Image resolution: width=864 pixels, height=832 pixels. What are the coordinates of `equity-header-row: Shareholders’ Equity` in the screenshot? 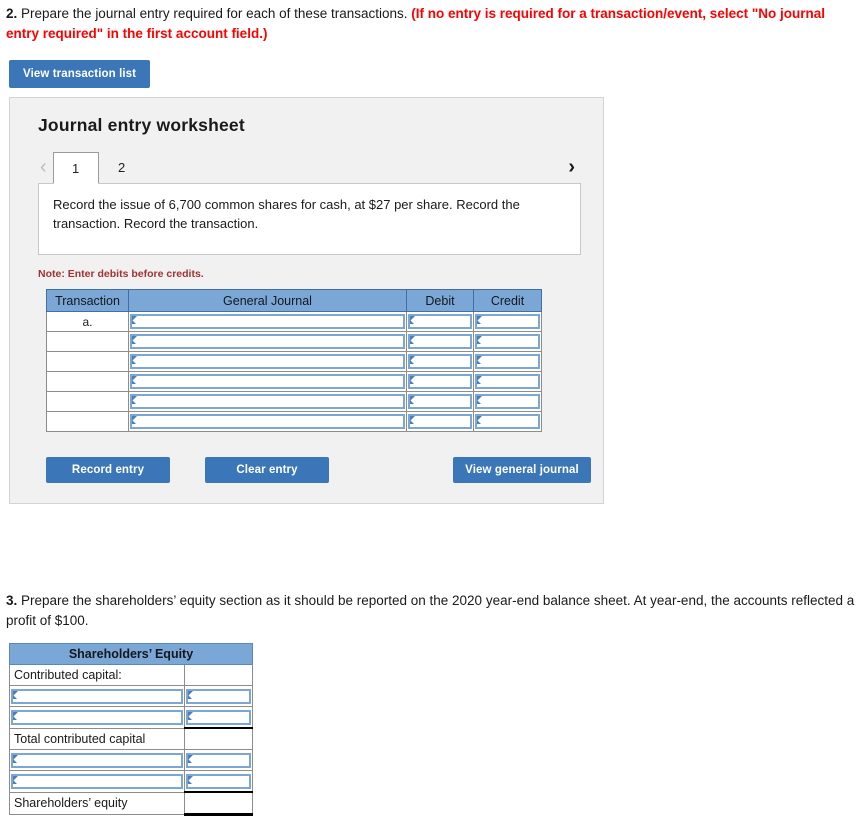 It's located at (131, 654).